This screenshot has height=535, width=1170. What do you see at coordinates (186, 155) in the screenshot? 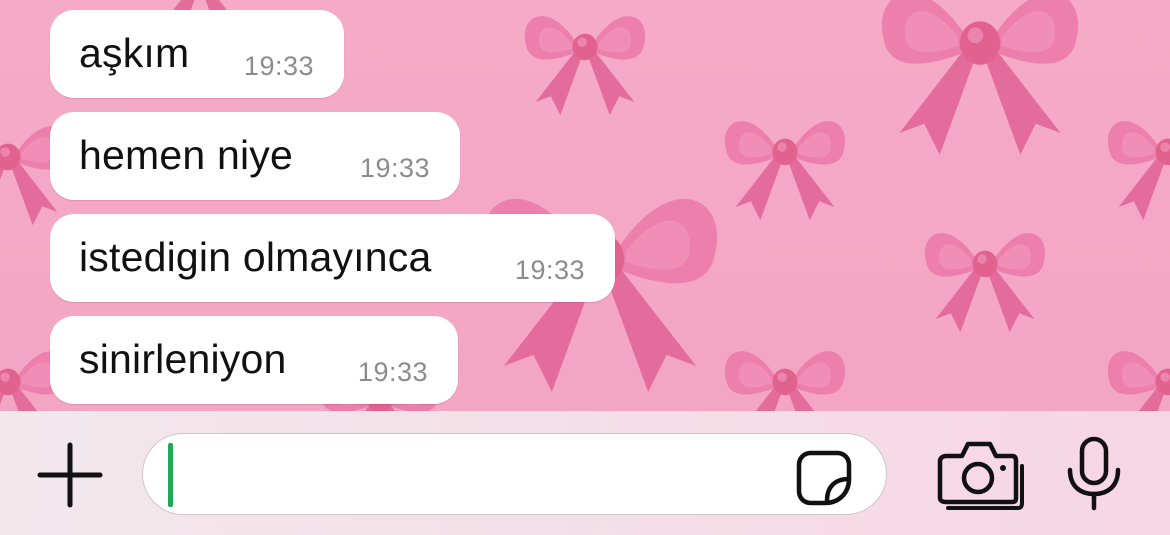
I see `message-text: hemen niye` at bounding box center [186, 155].